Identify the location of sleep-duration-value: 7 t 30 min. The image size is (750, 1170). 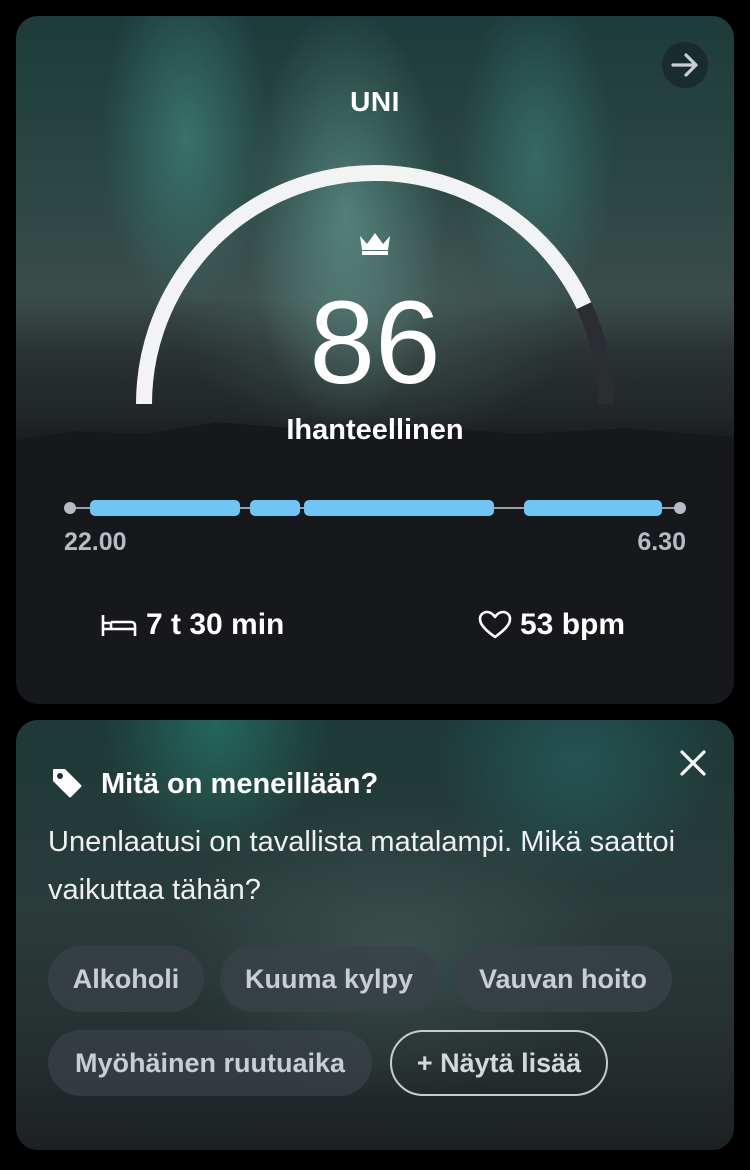
(215, 624).